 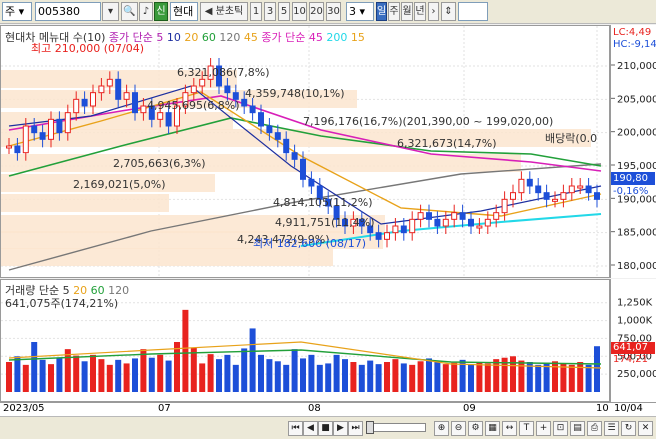 I want to click on text-icon: T, so click(x=526, y=428).